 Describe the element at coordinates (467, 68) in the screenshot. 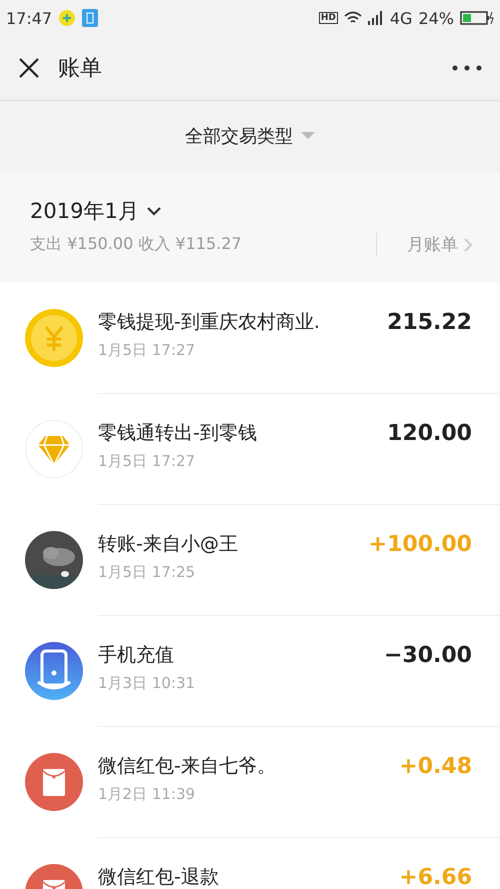

I see `more-icon` at that location.